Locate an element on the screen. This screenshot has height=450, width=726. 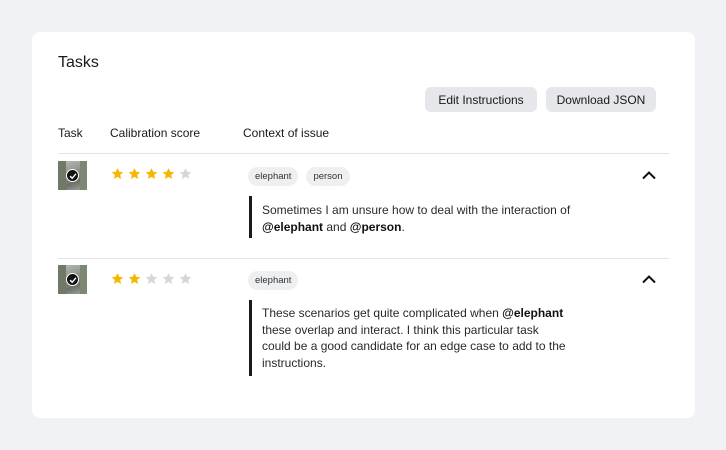
download-json-button: Download JSON is located at coordinates (601, 99).